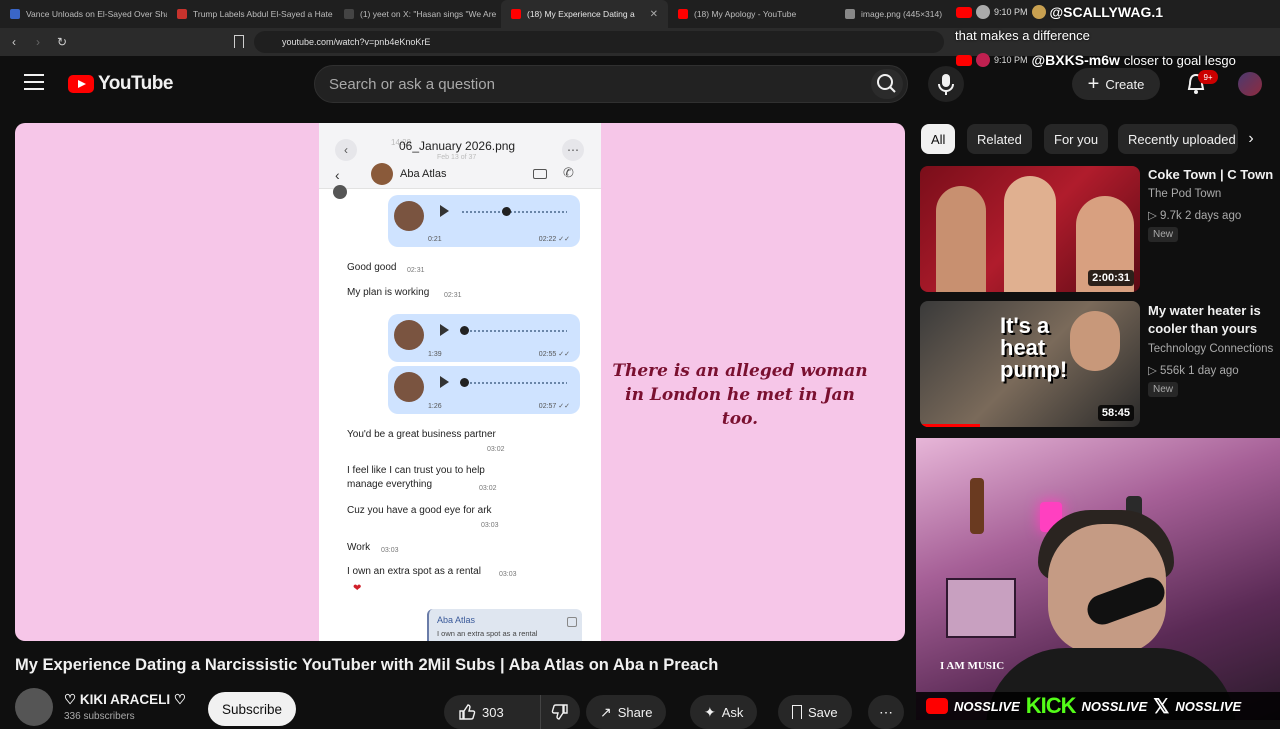 Image resolution: width=1280 pixels, height=729 pixels. I want to click on more-actions-button: ⋯, so click(886, 712).